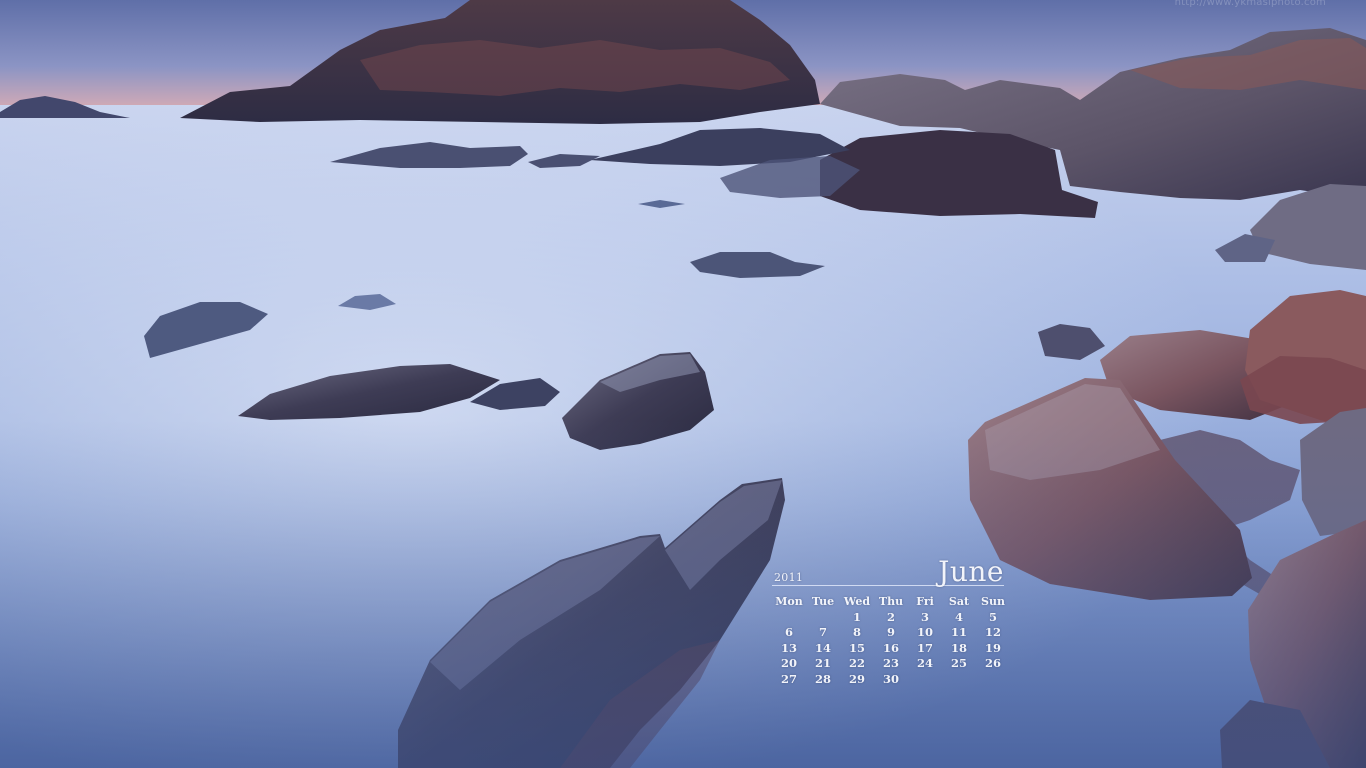  I want to click on watermark-url: http://www.ykmasiphoto.com, so click(1250, 4).